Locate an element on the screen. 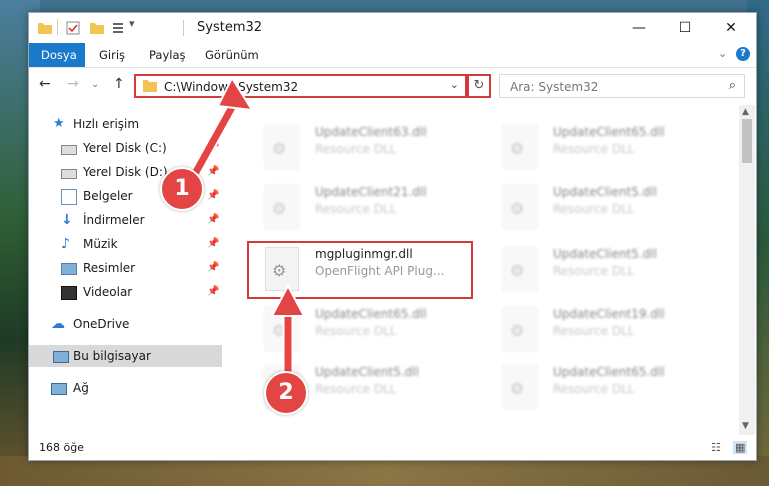  sidebar-item-label: Ağ is located at coordinates (81, 388).